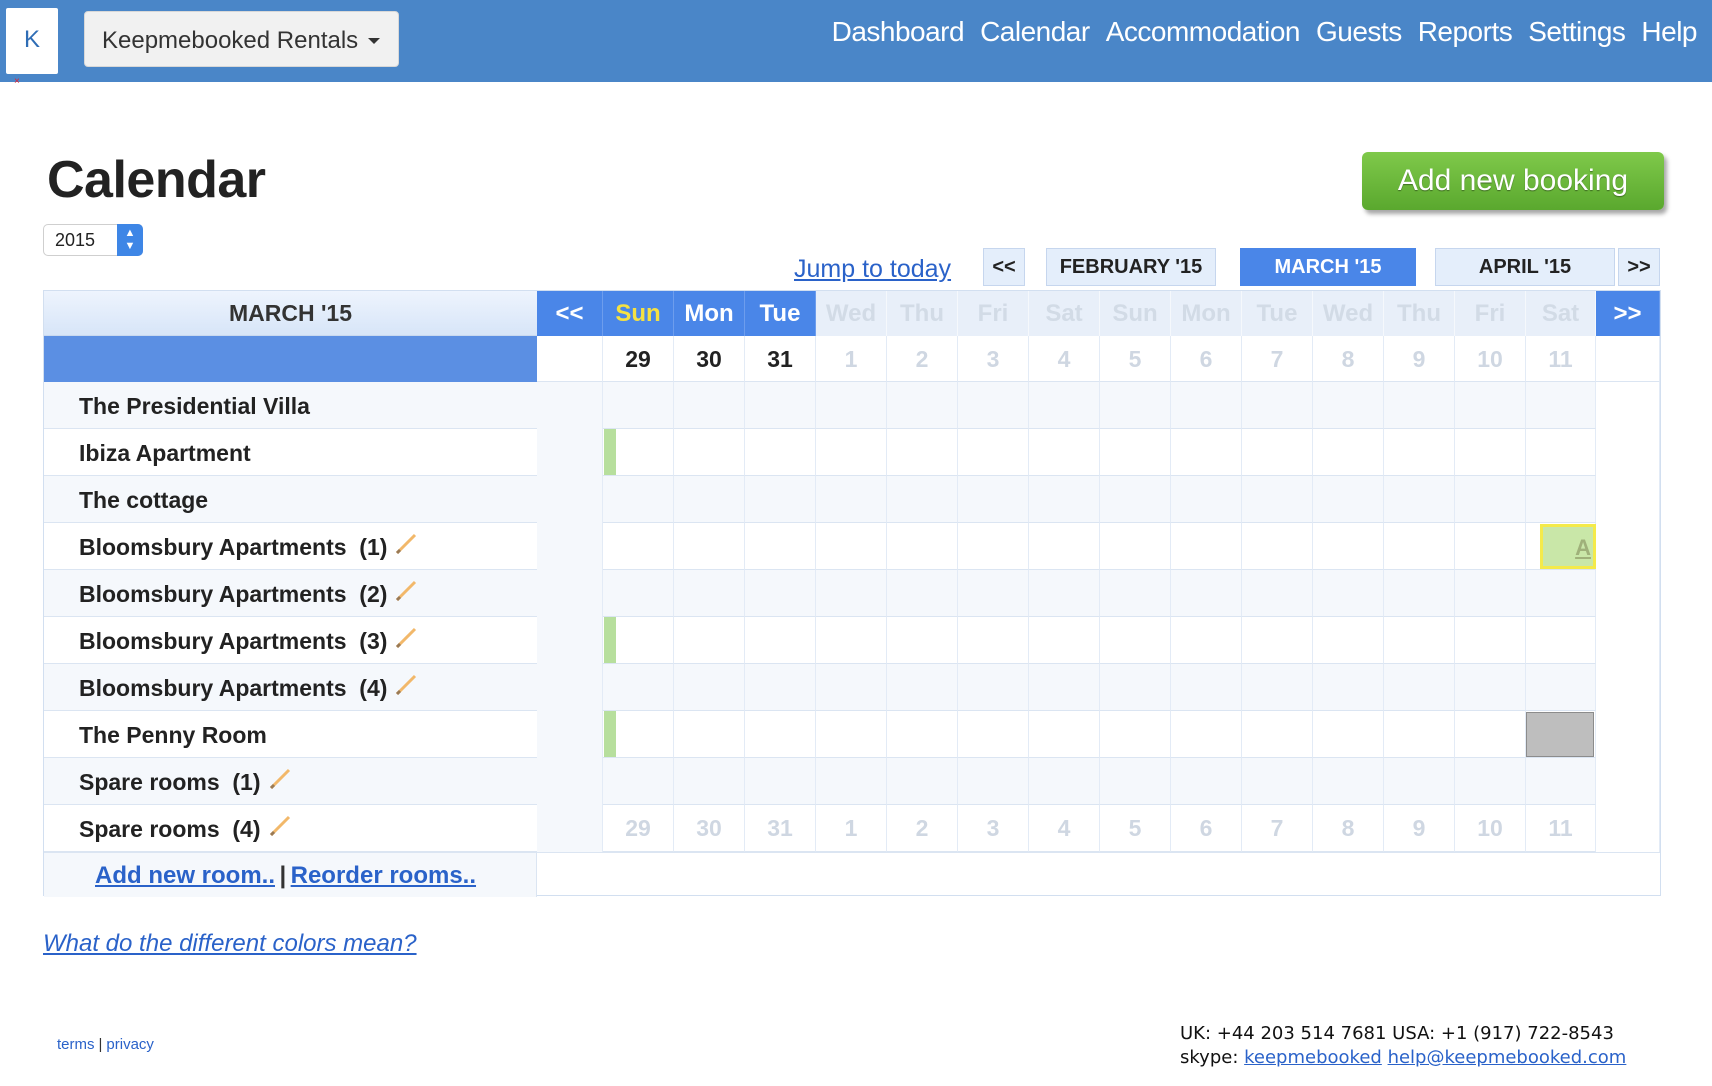  What do you see at coordinates (1313, 1057) in the screenshot?
I see `skype-link: keepmebooked` at bounding box center [1313, 1057].